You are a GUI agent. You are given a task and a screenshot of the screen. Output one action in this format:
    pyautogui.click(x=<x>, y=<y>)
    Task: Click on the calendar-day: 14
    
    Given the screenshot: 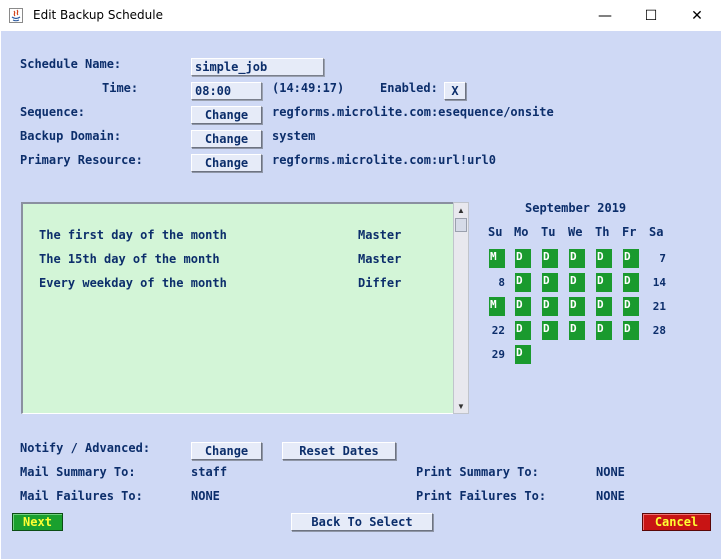 What is the action you would take?
    pyautogui.click(x=658, y=282)
    